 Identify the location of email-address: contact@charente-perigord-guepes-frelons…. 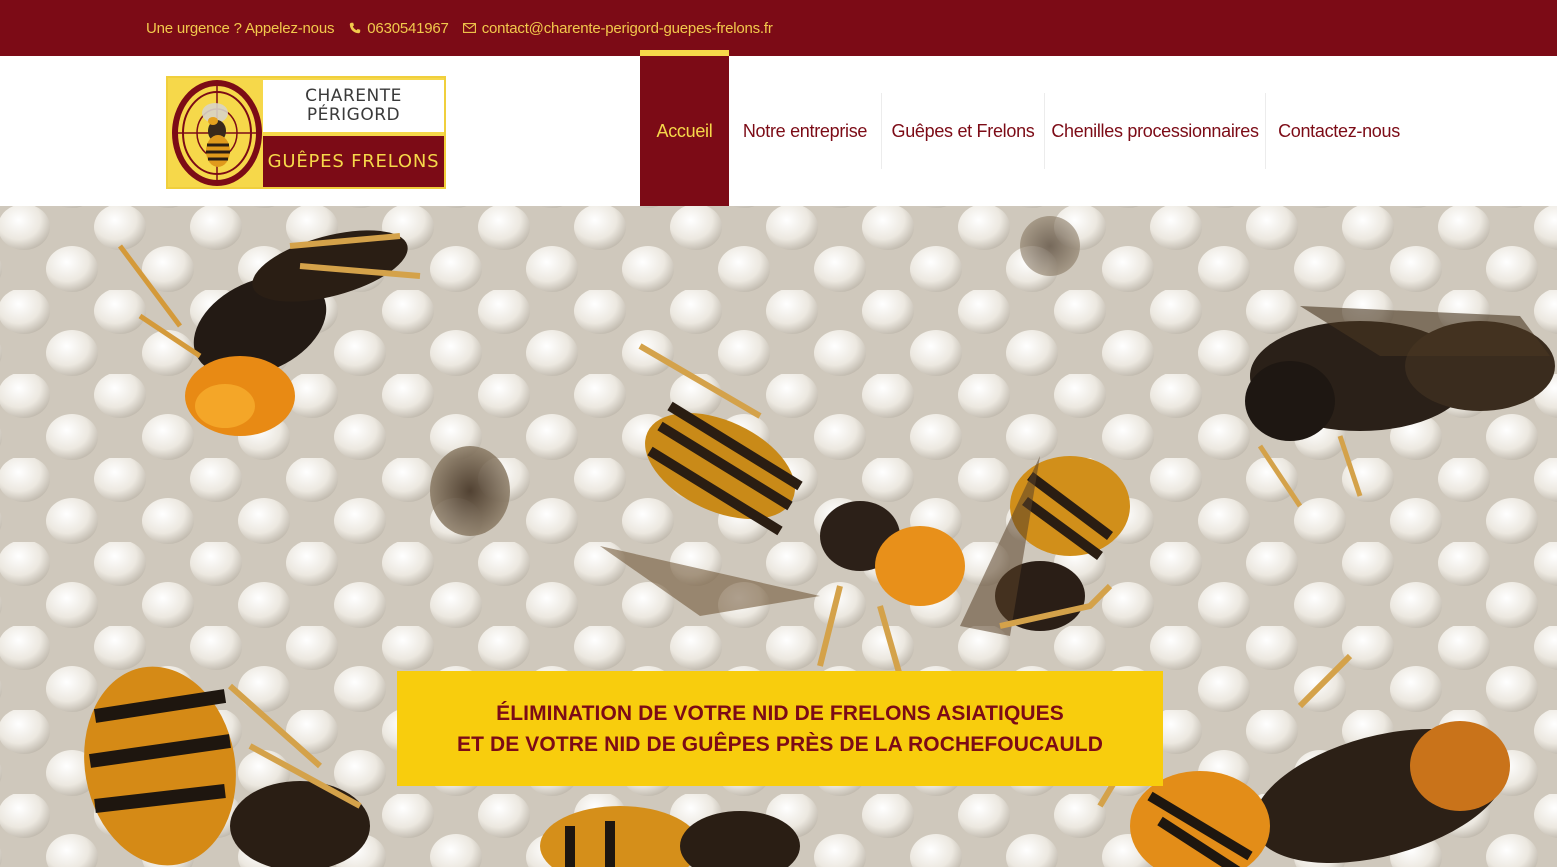
(627, 28).